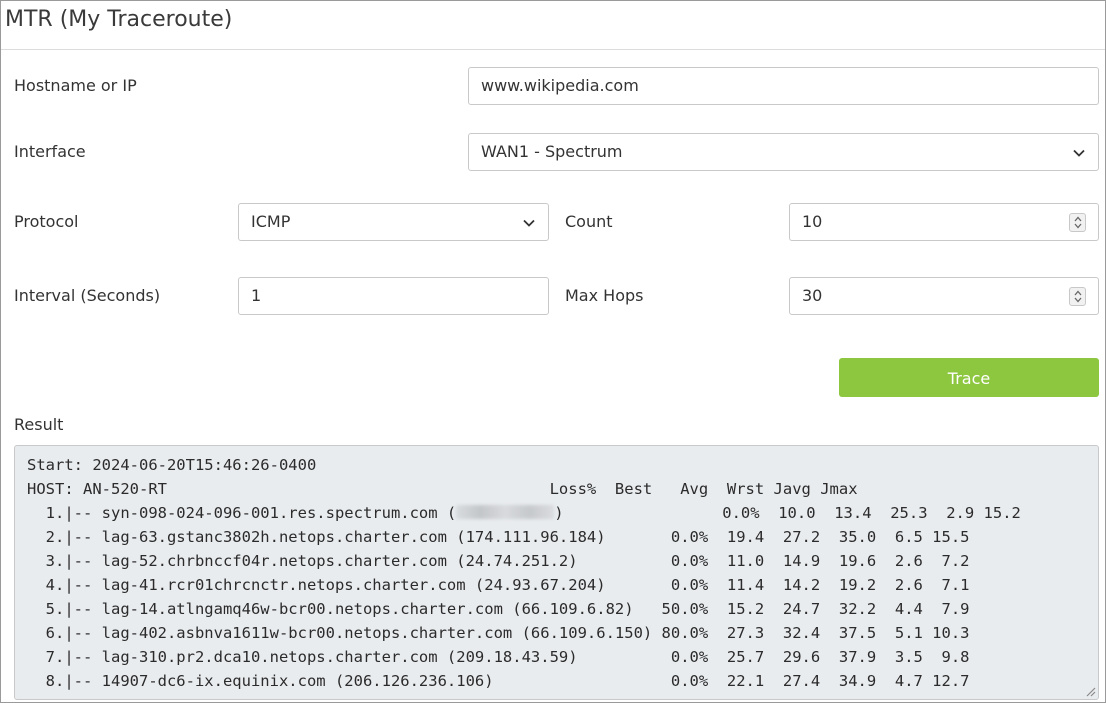 This screenshot has height=703, width=1106. I want to click on page-title: MTR (My Traceroute), so click(119, 19).